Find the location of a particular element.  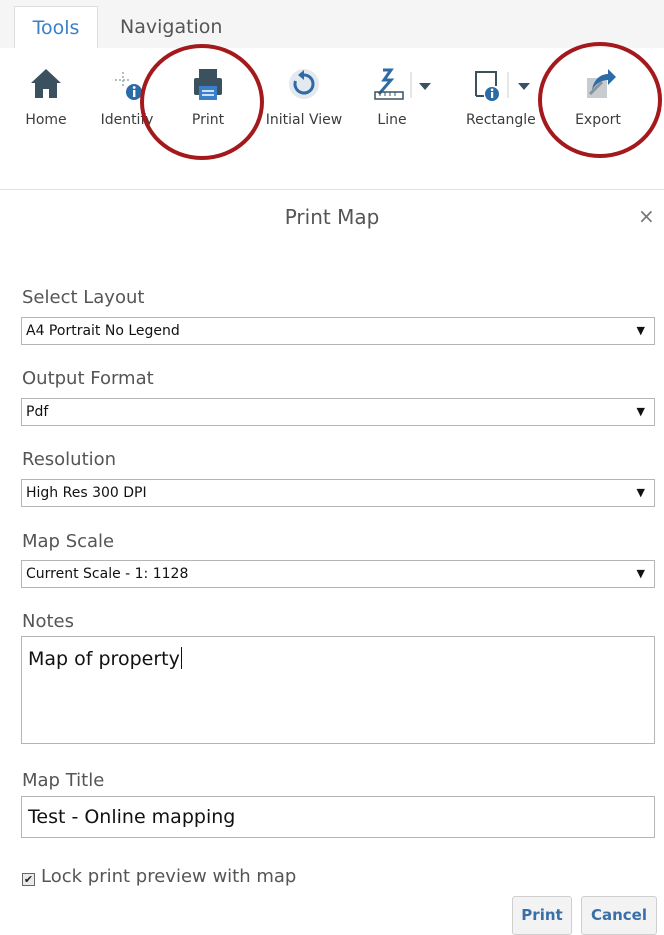

notes-value: Map of property is located at coordinates (104, 659).